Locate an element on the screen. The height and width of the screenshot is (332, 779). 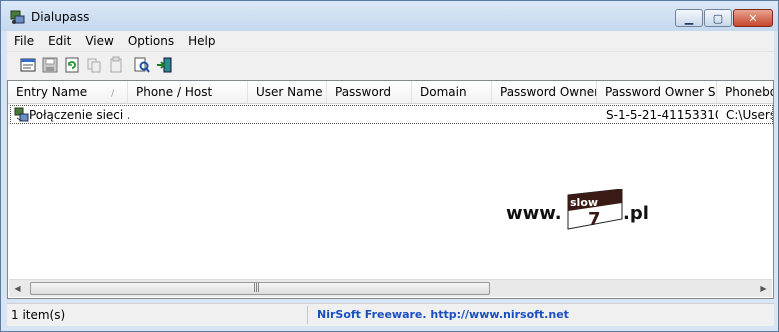
close-icon: ✕ is located at coordinates (753, 18).